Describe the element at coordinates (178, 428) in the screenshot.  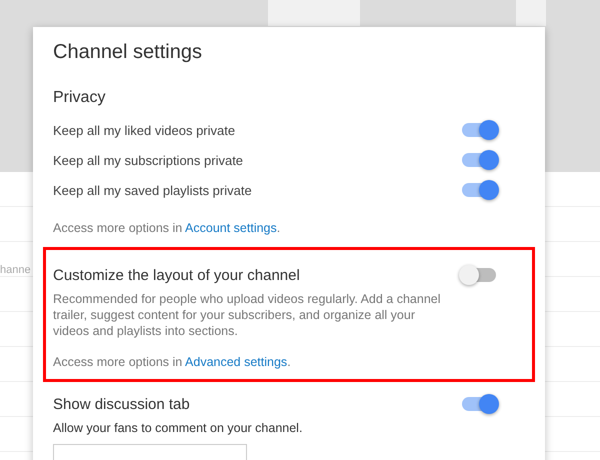
I see `setting-description: Allow your fans to comment on your channel.` at that location.